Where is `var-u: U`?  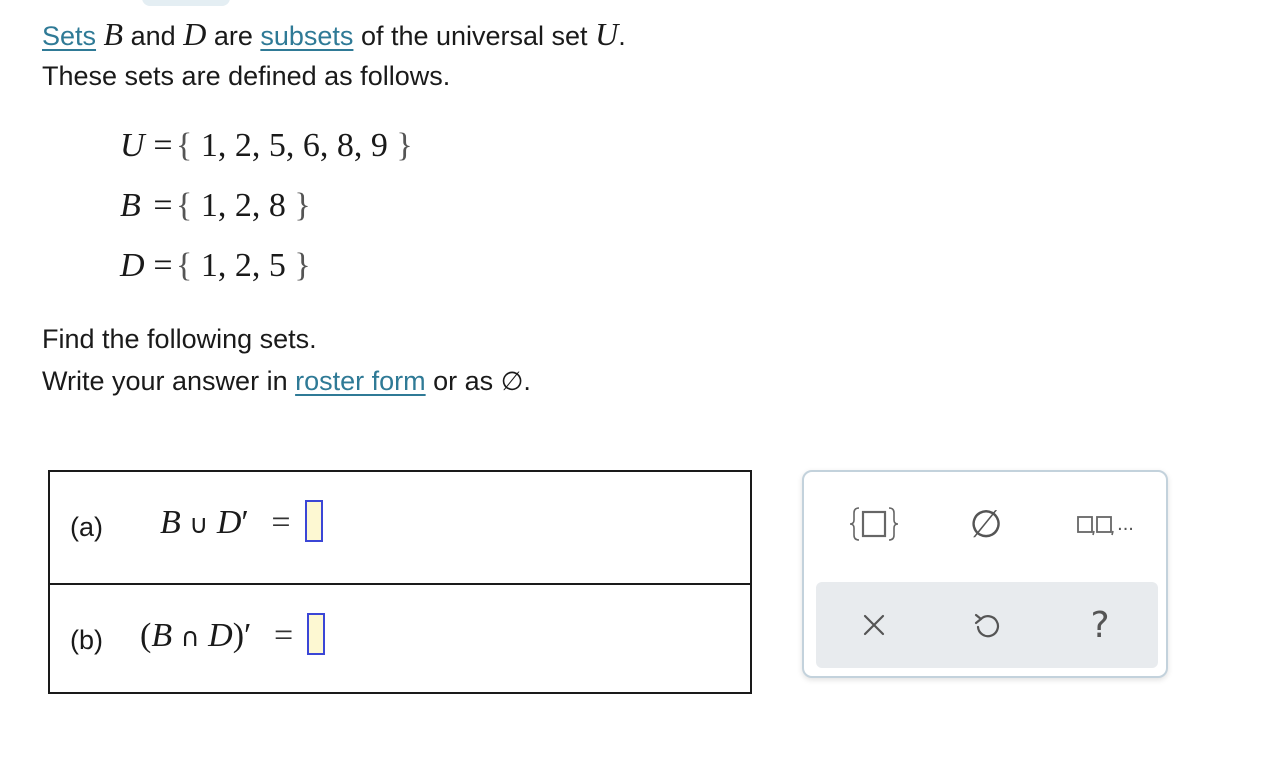 var-u: U is located at coordinates (607, 34).